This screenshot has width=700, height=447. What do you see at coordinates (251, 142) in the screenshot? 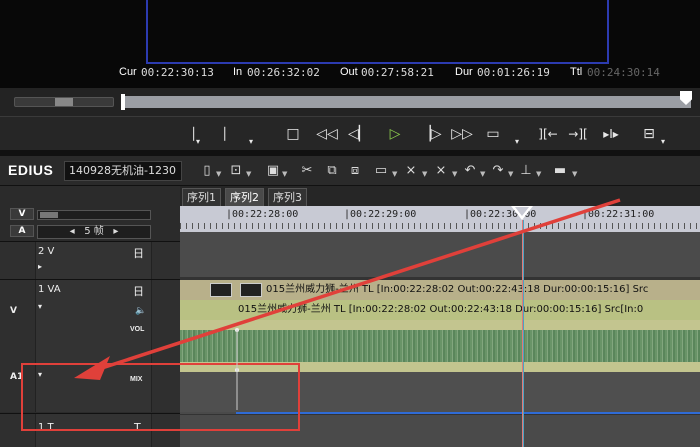
I see `mark-out-caret-icon: ▾` at bounding box center [251, 142].